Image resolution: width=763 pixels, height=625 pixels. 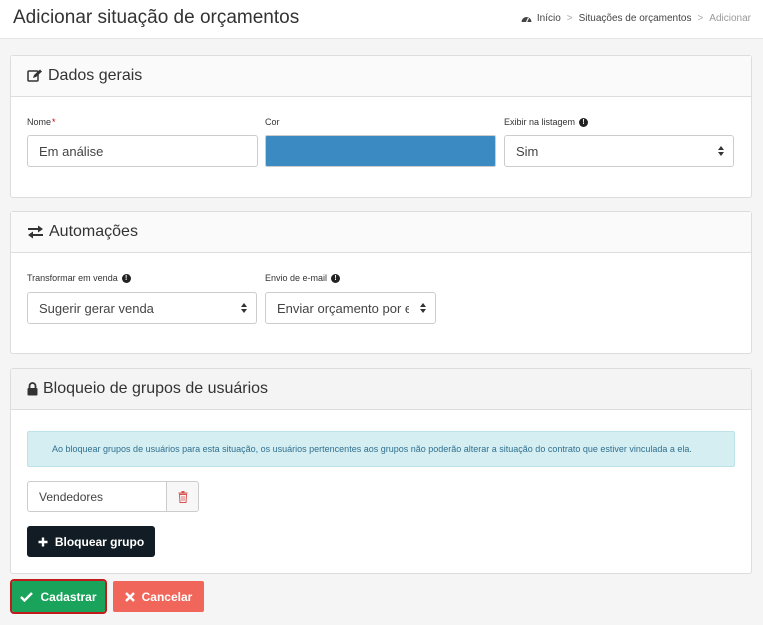 I want to click on name-label-text: Nome, so click(x=39, y=122).